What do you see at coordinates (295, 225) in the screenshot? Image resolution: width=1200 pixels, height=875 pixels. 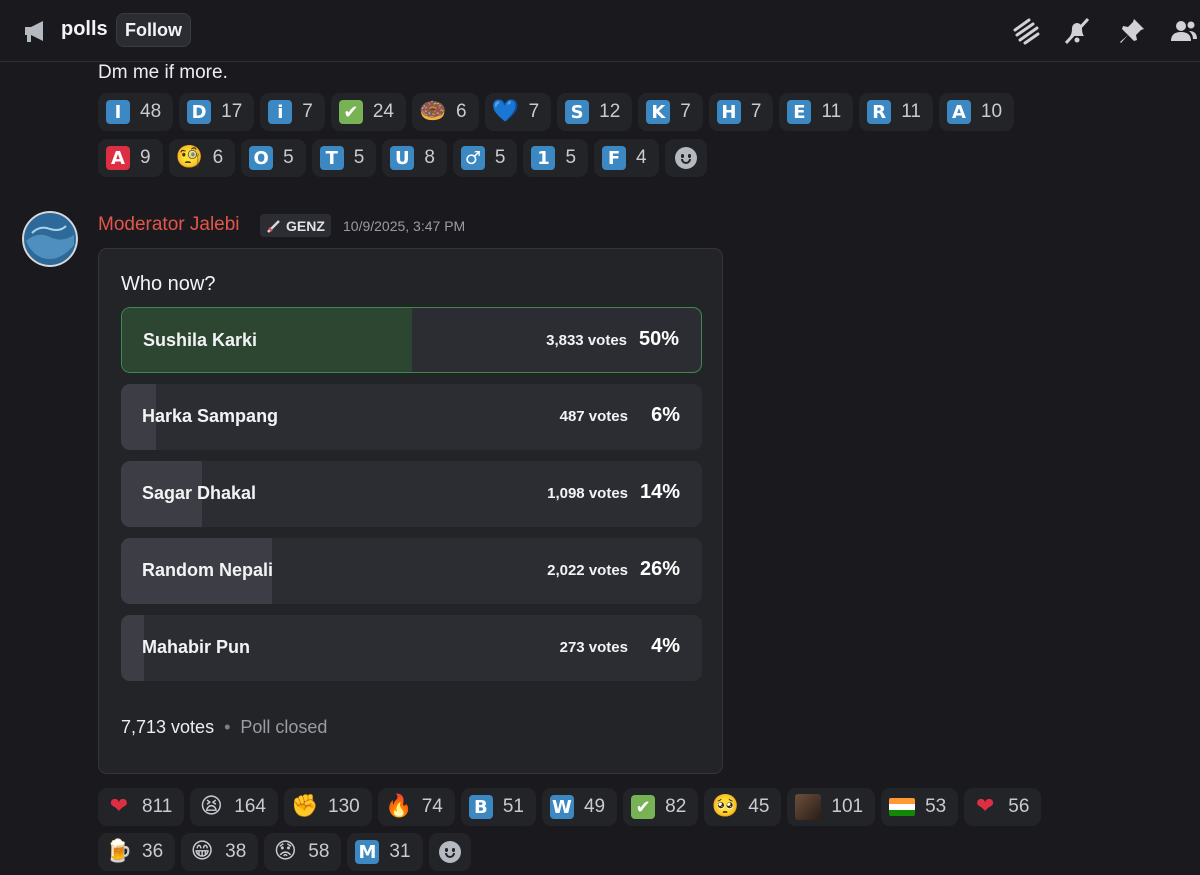 I see `role-tag: GENZ` at bounding box center [295, 225].